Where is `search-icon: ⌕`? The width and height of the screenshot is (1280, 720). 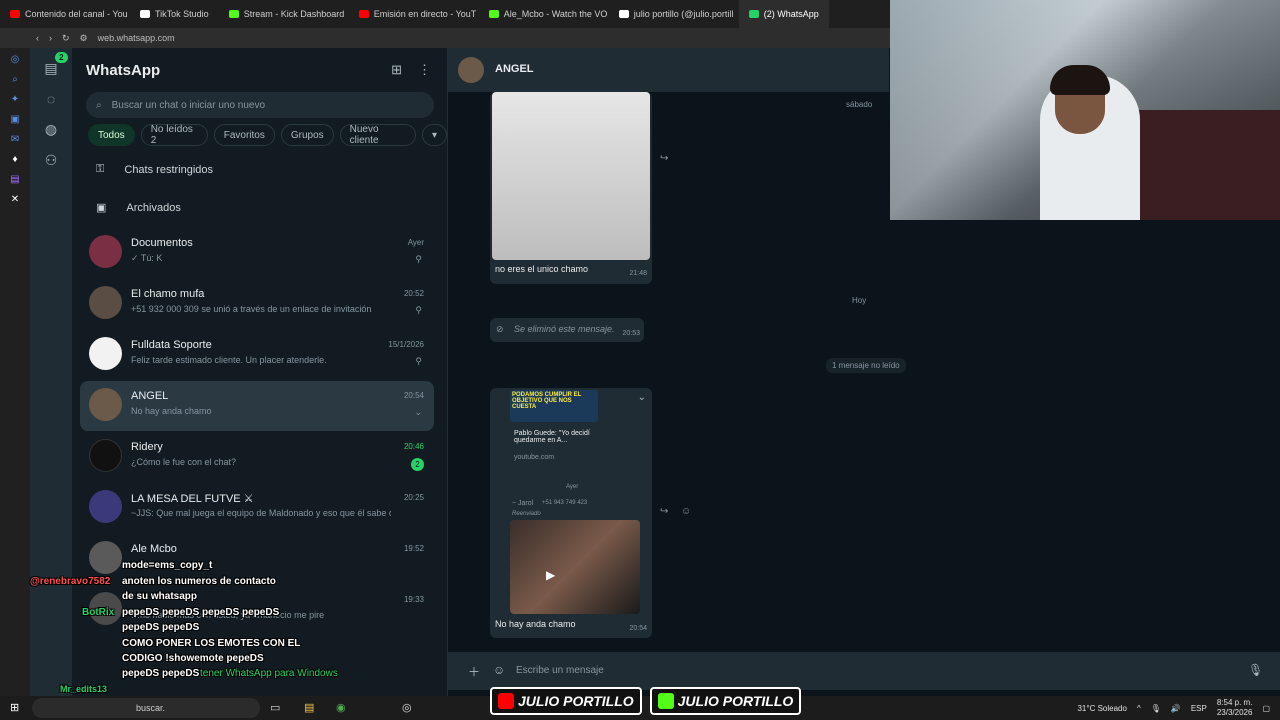
search-icon: ⌕ is located at coordinates (15, 79).